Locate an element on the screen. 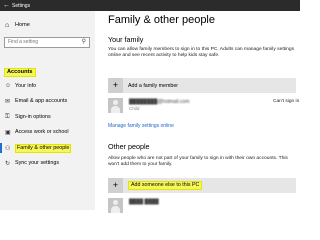 Image resolution: width=320 pixels, height=240 pixels. add-family-member-button: + Add a family member is located at coordinates (202, 85).